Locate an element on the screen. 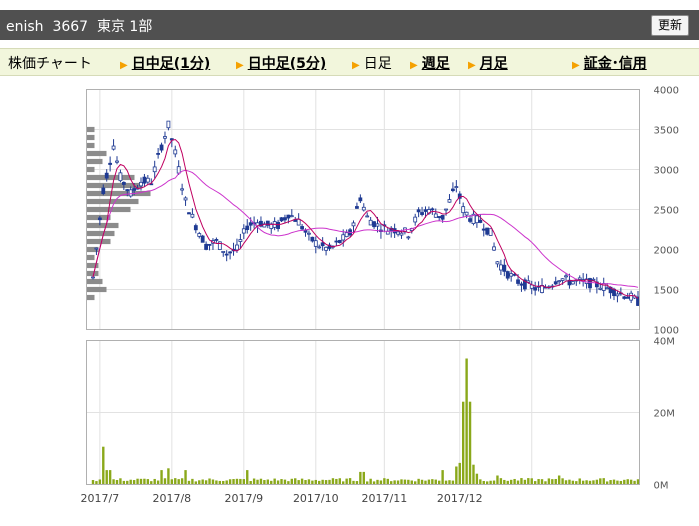  date-tick-label: 2017/8 is located at coordinates (171, 498).